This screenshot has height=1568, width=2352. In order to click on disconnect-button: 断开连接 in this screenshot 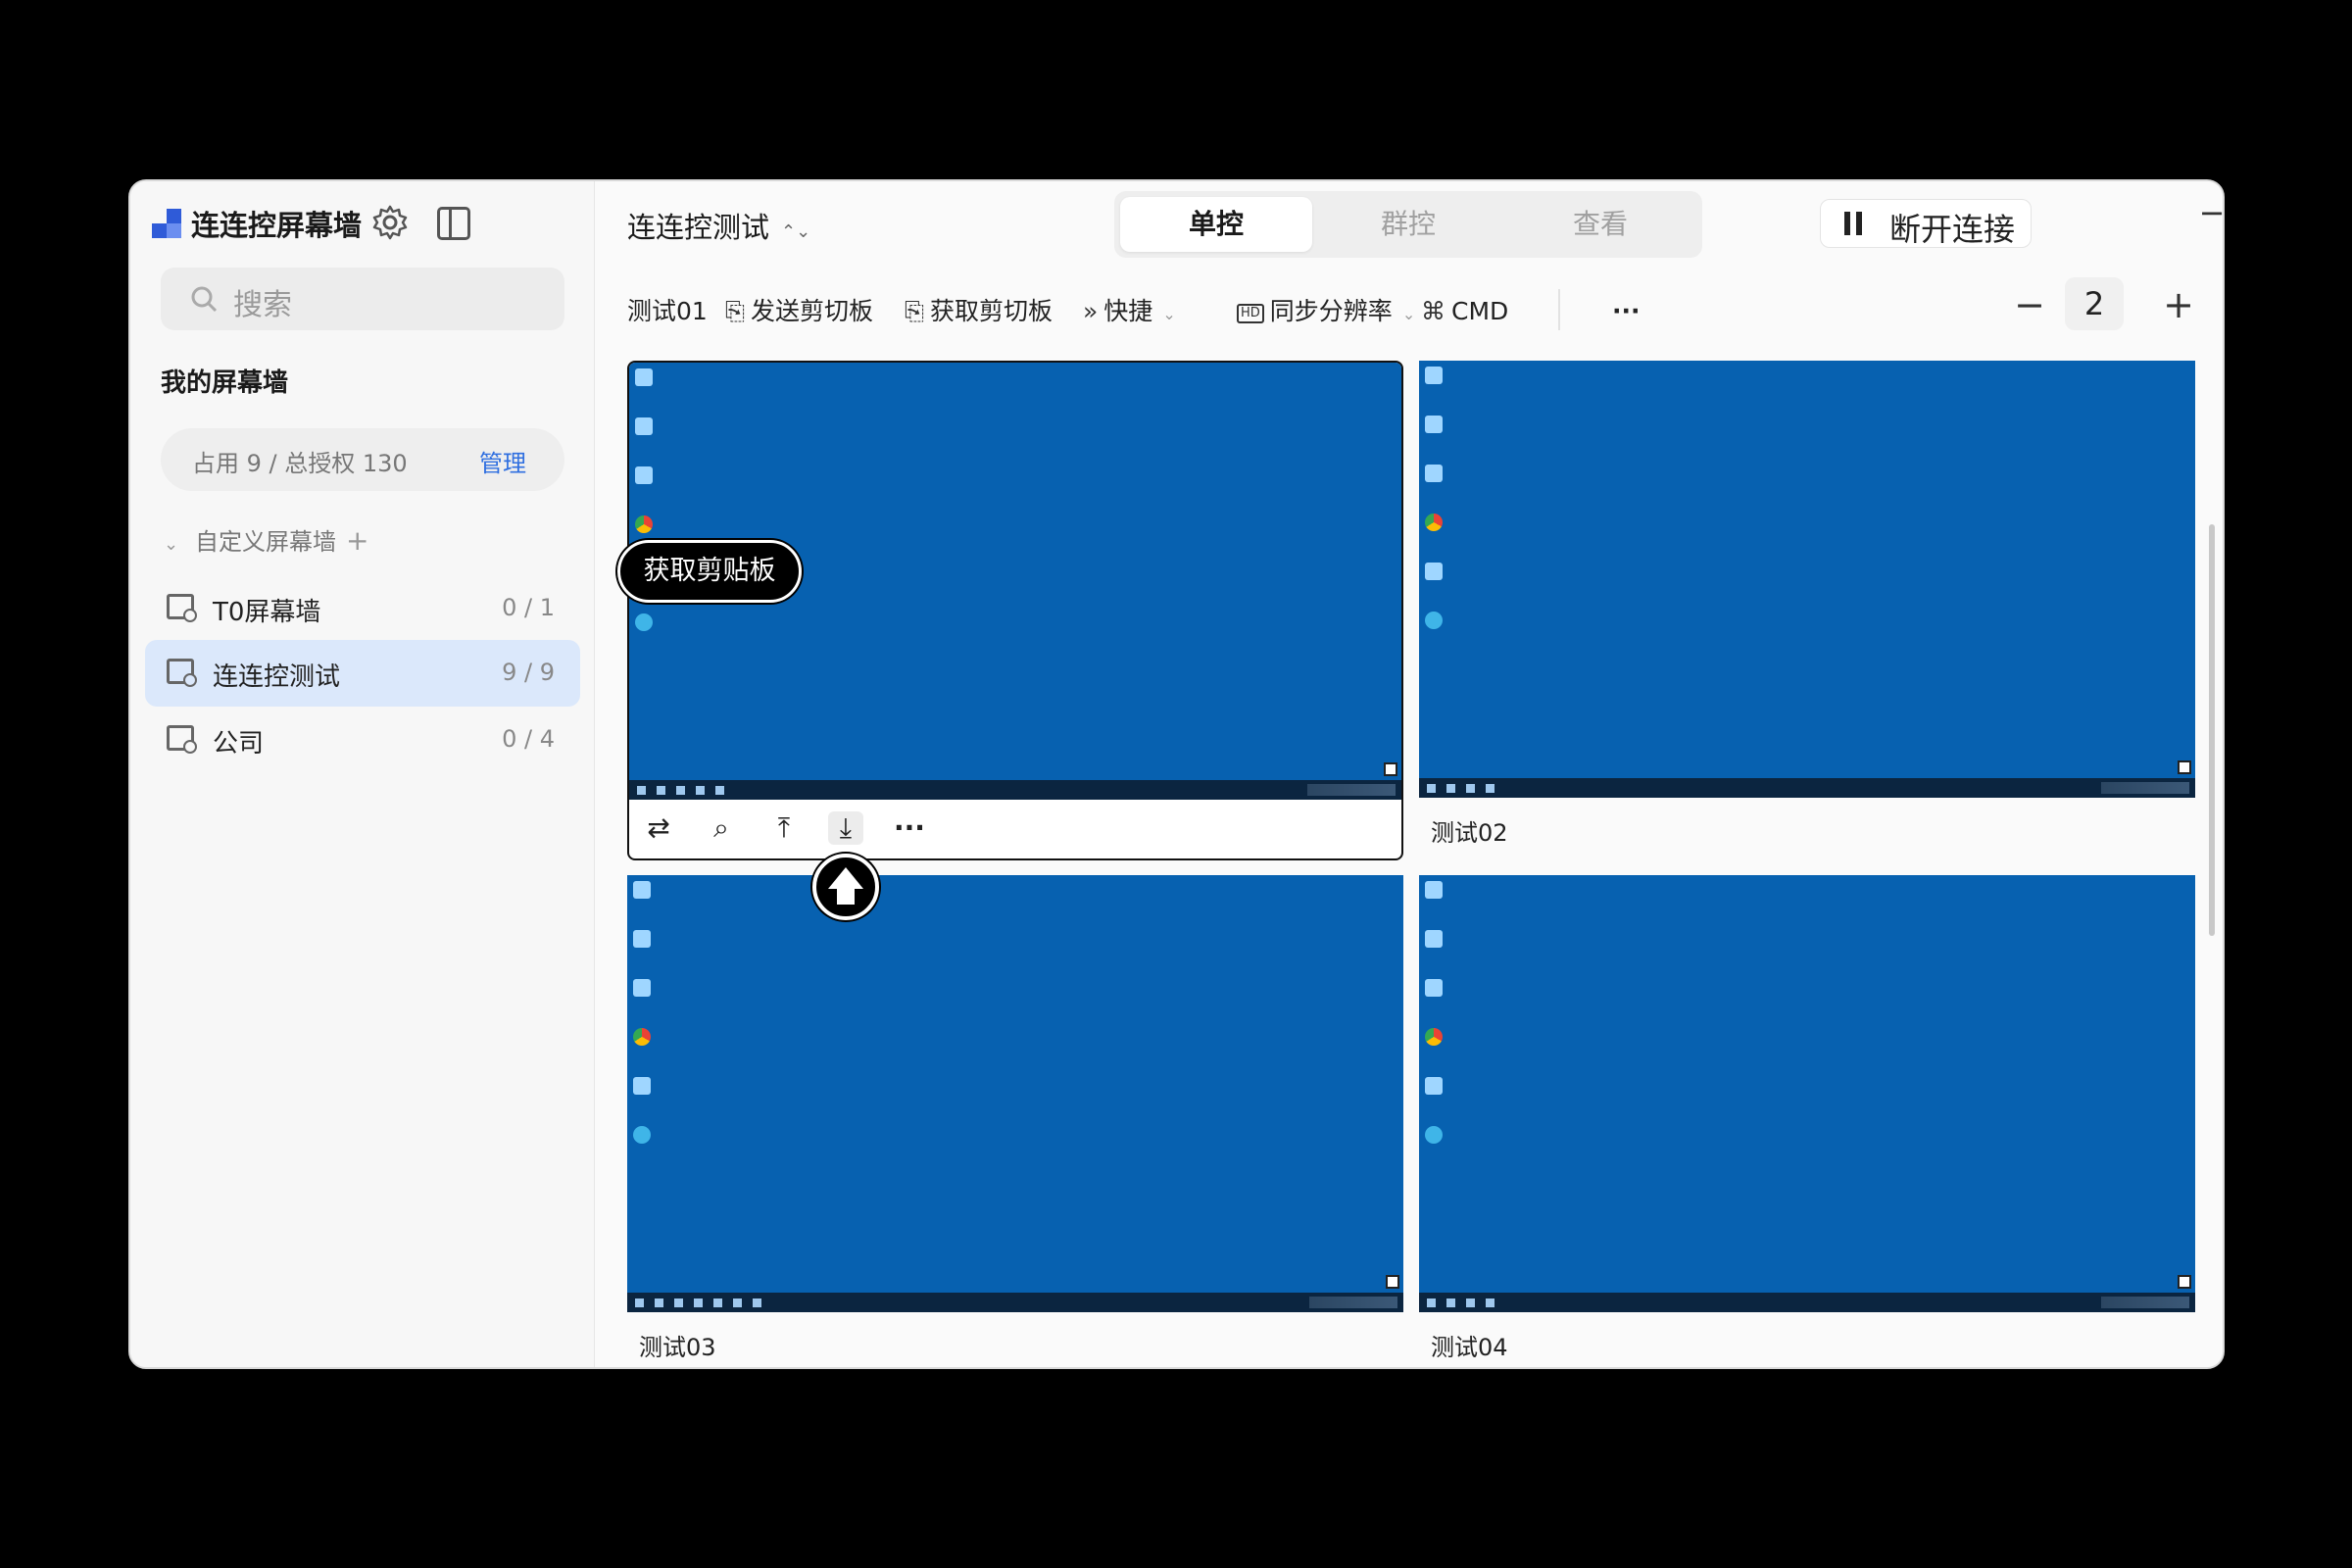, I will do `click(1926, 223)`.